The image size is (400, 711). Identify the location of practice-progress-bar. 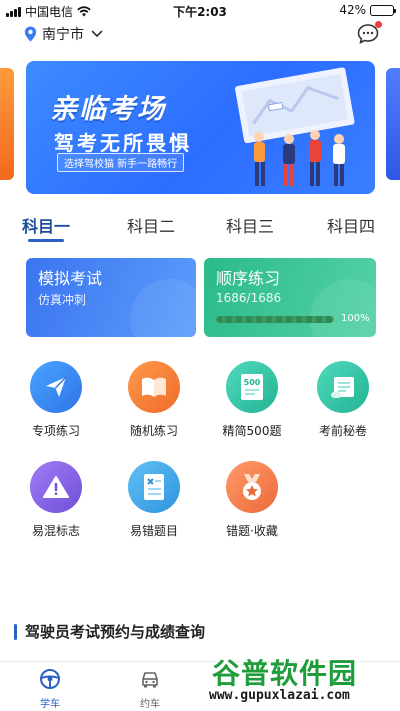
(275, 319).